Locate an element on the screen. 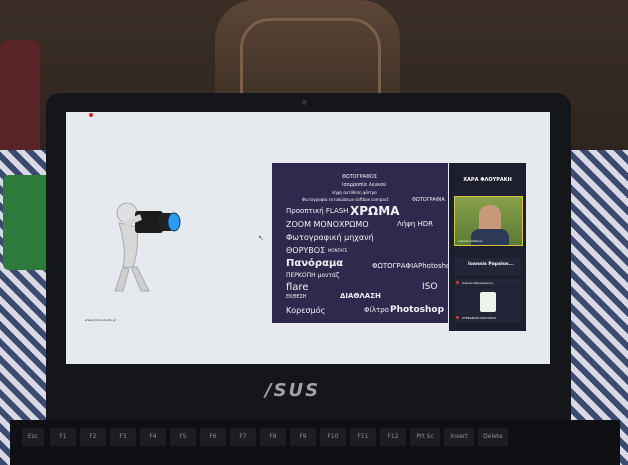 This screenshot has height=465, width=628. asus-logo: /SUS is located at coordinates (293, 390).